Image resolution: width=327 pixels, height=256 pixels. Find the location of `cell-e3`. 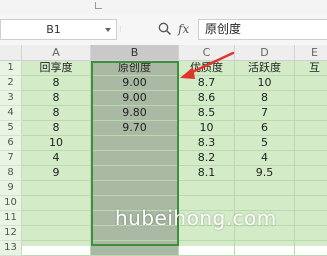

cell-e3 is located at coordinates (311, 98).